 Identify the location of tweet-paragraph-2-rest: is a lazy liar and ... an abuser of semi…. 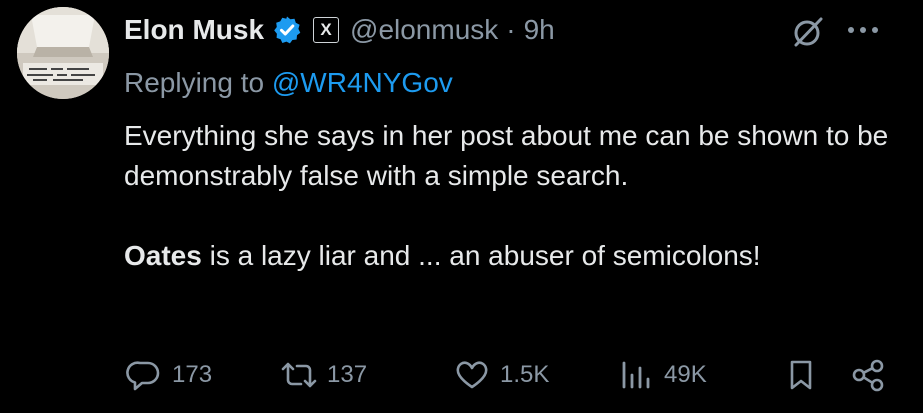
(481, 255).